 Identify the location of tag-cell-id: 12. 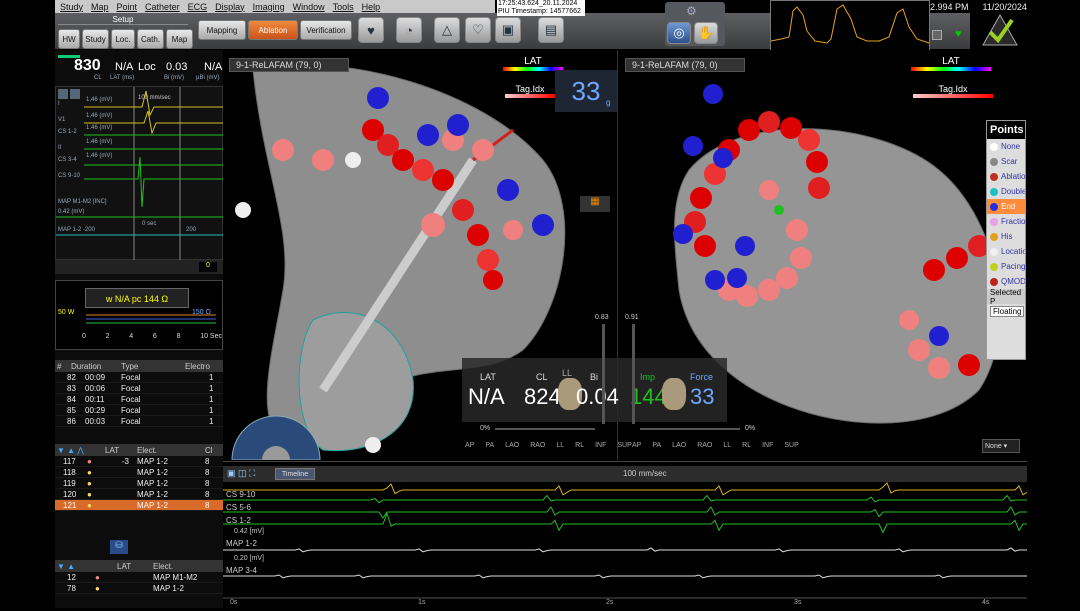
(71, 577).